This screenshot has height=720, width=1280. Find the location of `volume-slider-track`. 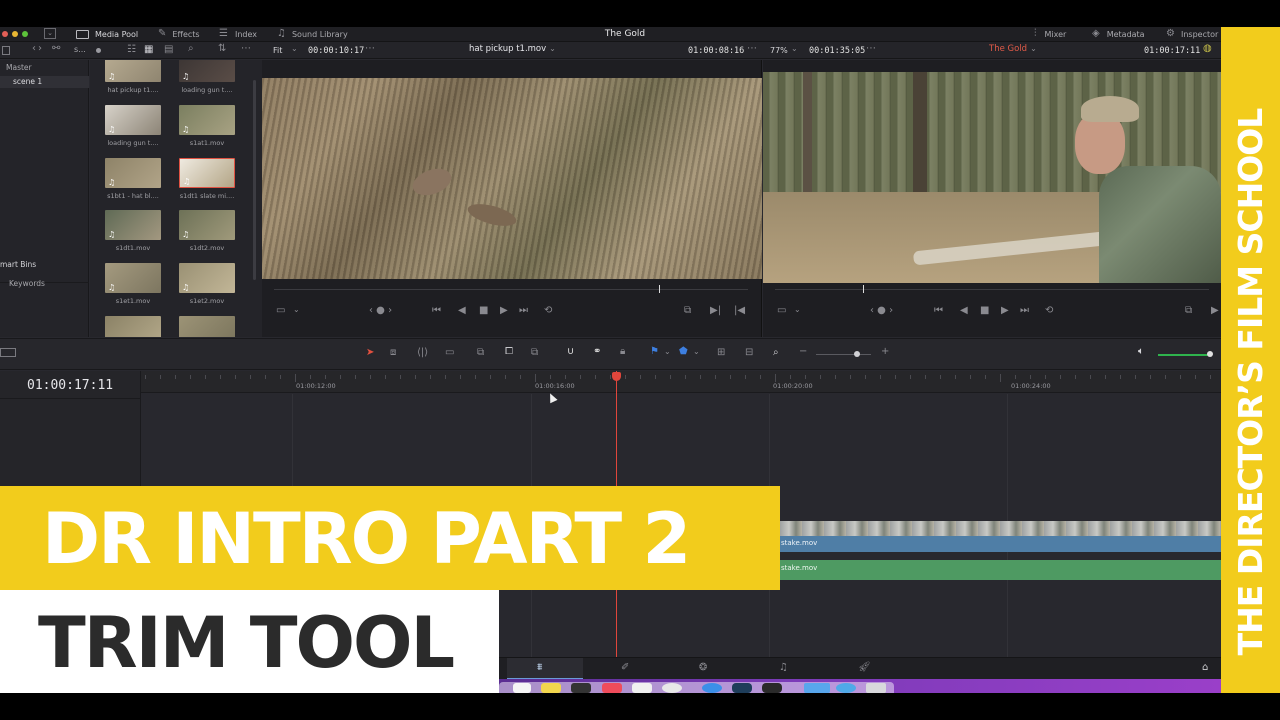

volume-slider-track is located at coordinates (1184, 355).